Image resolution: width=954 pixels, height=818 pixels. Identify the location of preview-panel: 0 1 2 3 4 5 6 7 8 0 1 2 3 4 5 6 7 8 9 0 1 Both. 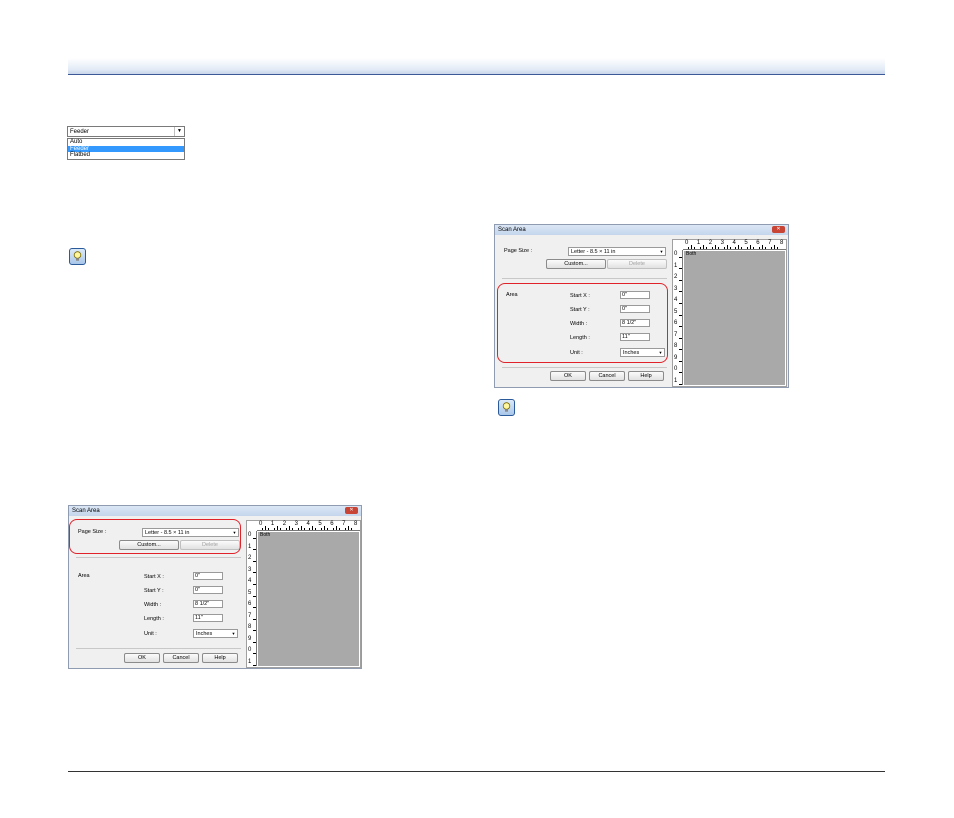
(729, 313).